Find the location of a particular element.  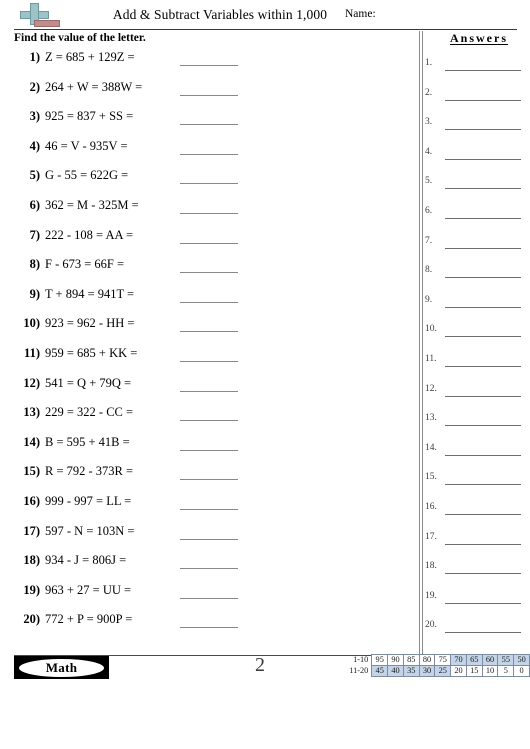

grading-scale-cell: 40 is located at coordinates (395, 671).